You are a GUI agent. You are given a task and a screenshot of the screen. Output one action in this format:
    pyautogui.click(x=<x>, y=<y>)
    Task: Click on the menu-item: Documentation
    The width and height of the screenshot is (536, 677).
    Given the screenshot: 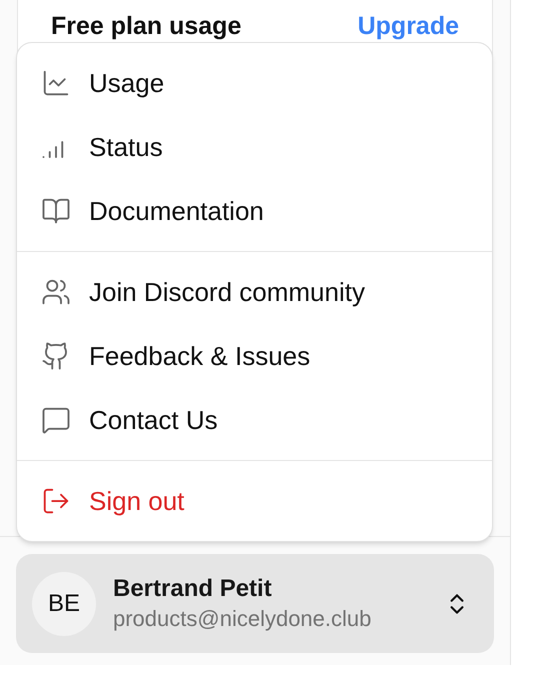 What is the action you would take?
    pyautogui.click(x=254, y=211)
    